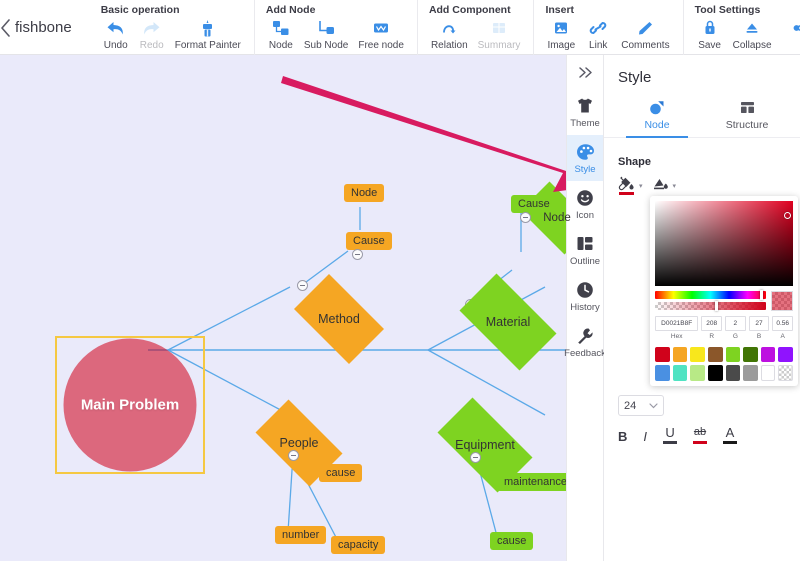 Image resolution: width=800 pixels, height=561 pixels. What do you see at coordinates (635, 77) in the screenshot?
I see `panel-title: Style` at bounding box center [635, 77].